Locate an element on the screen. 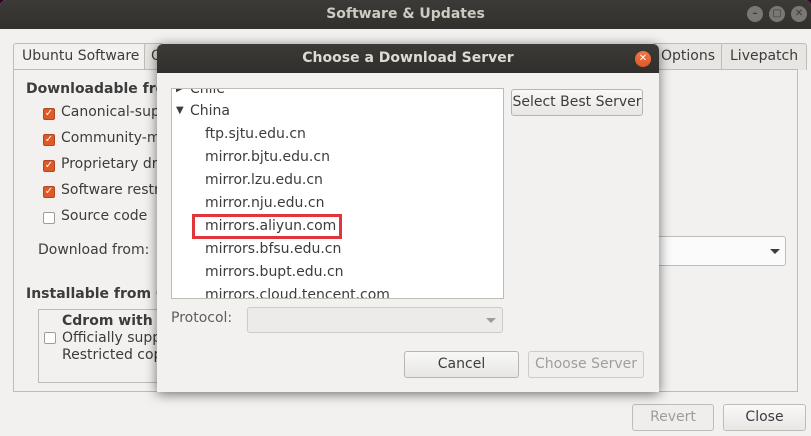 This screenshot has width=811, height=436. main-titlebar: Software & Updates – ▢ ✕ is located at coordinates (405, 14).